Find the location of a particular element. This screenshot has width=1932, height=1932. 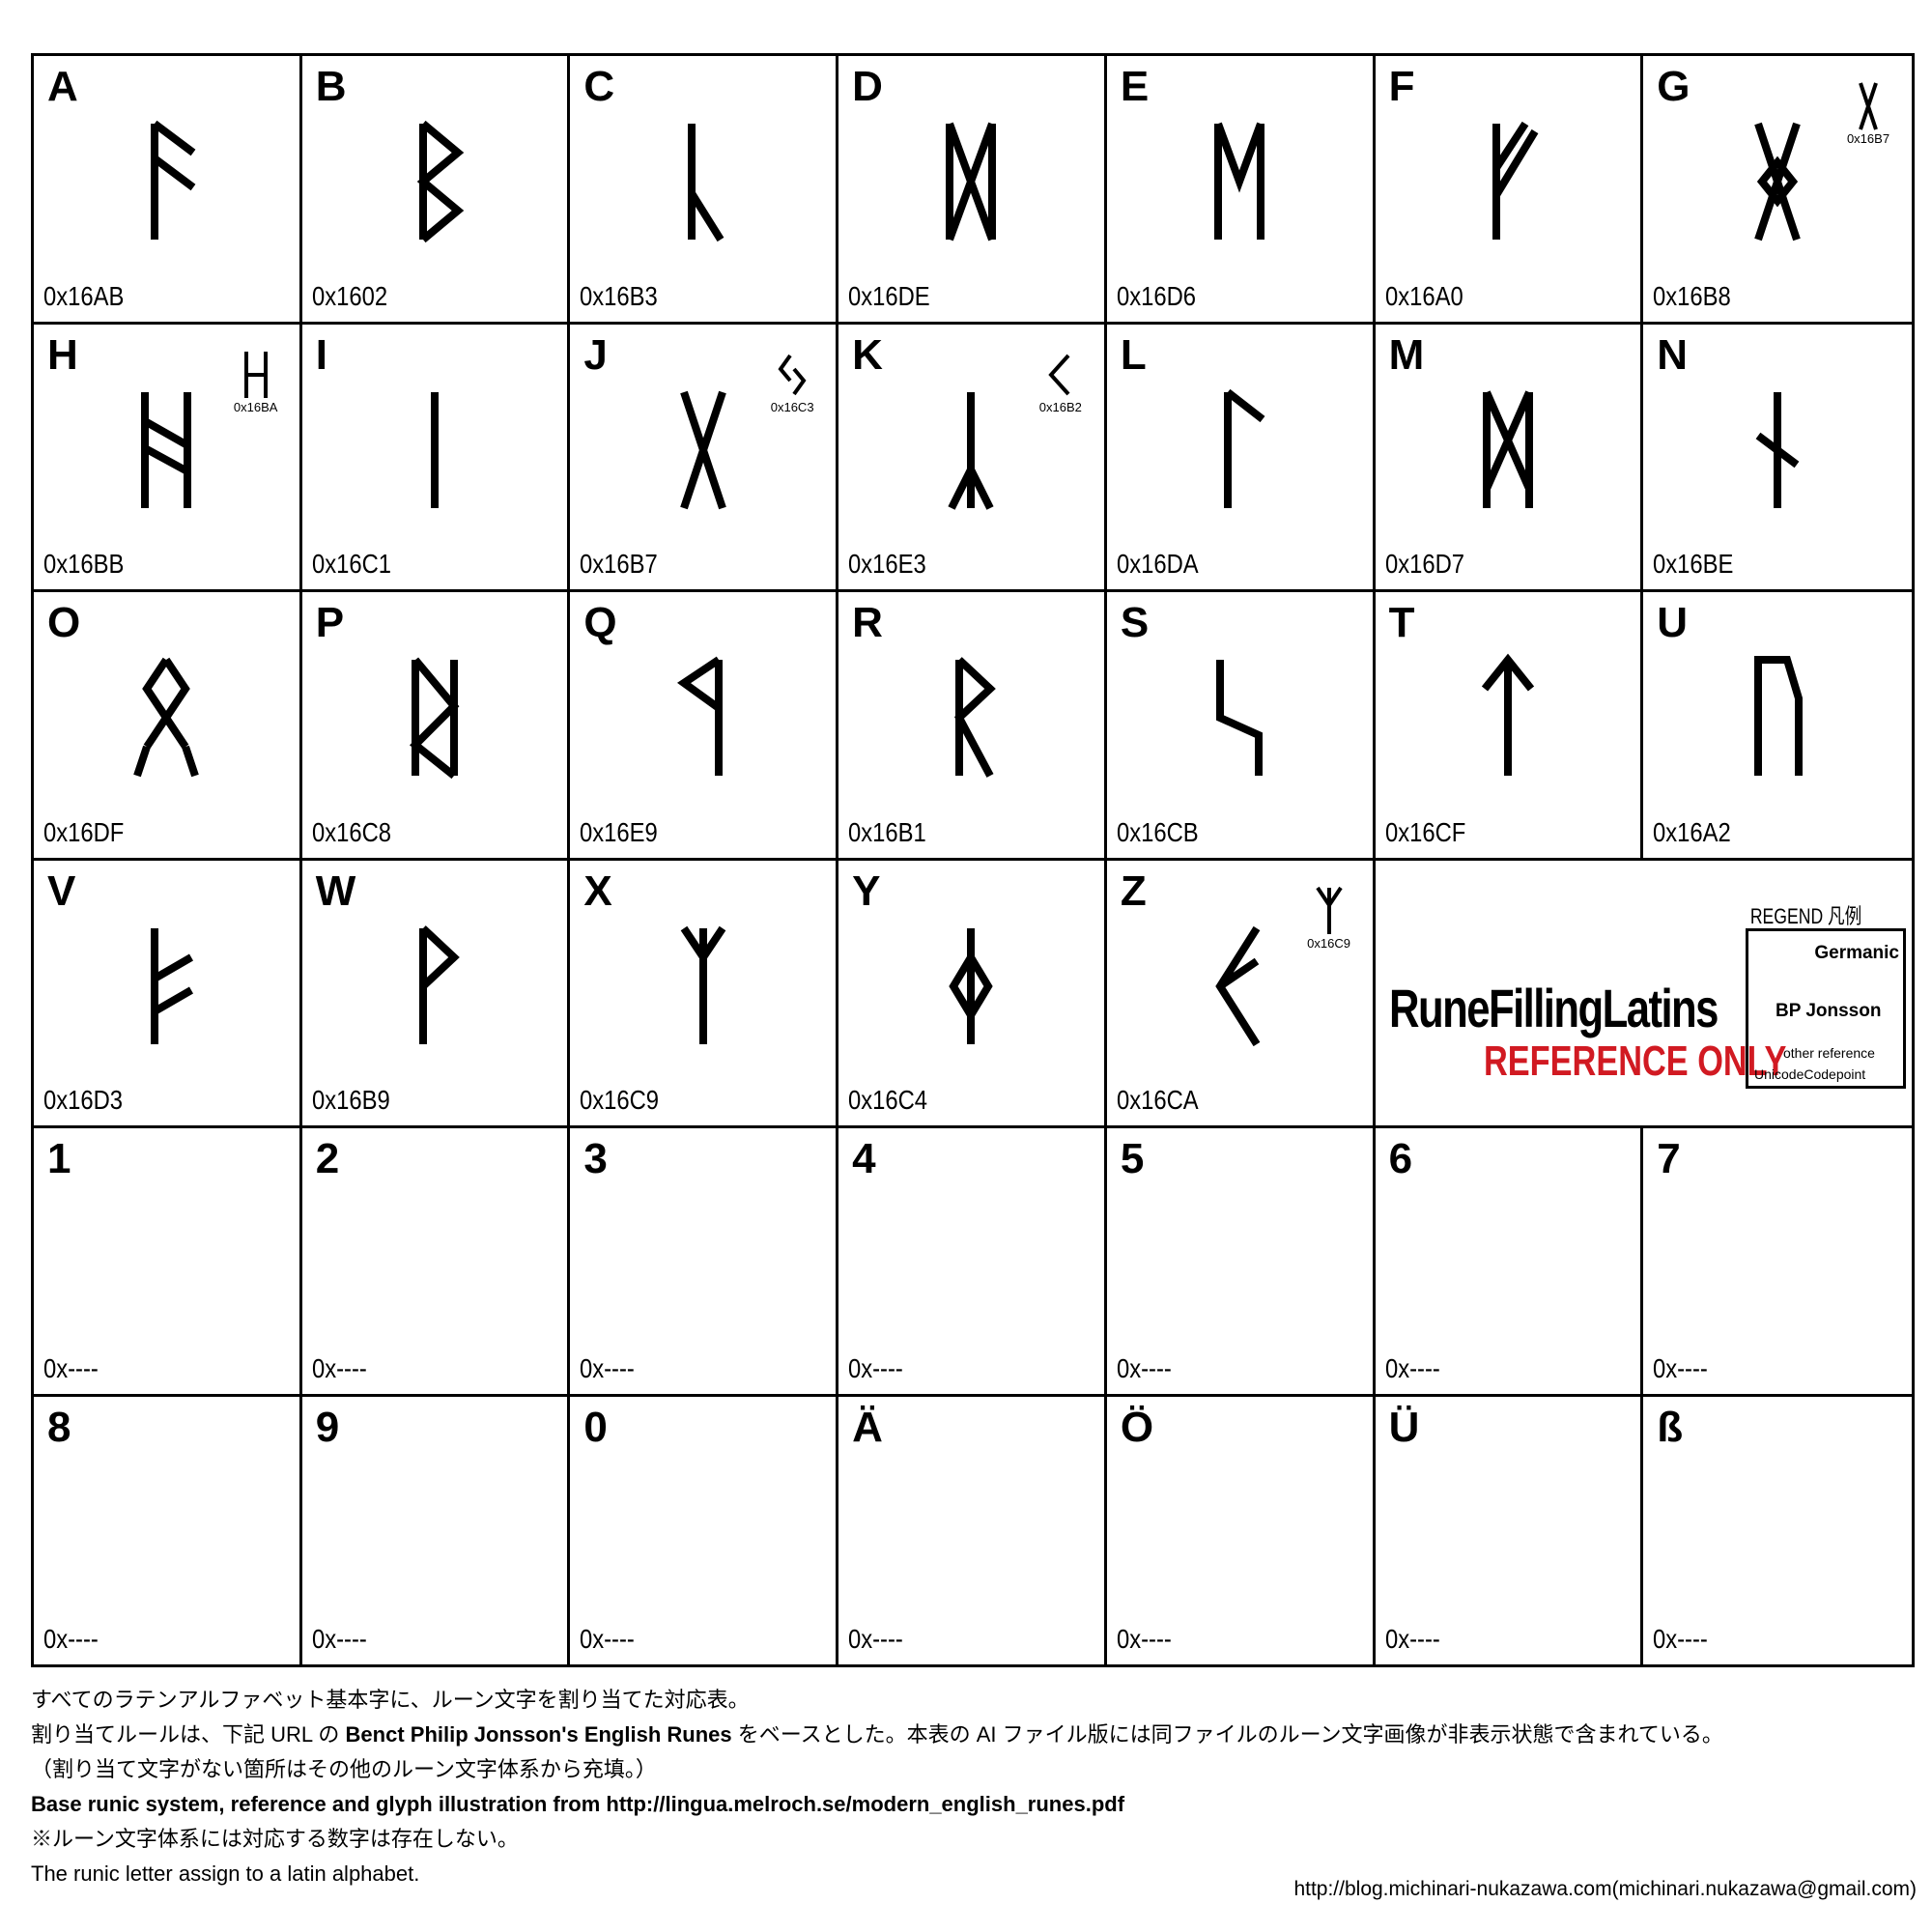

rune-cell: L 0x16DA is located at coordinates (1241, 458).